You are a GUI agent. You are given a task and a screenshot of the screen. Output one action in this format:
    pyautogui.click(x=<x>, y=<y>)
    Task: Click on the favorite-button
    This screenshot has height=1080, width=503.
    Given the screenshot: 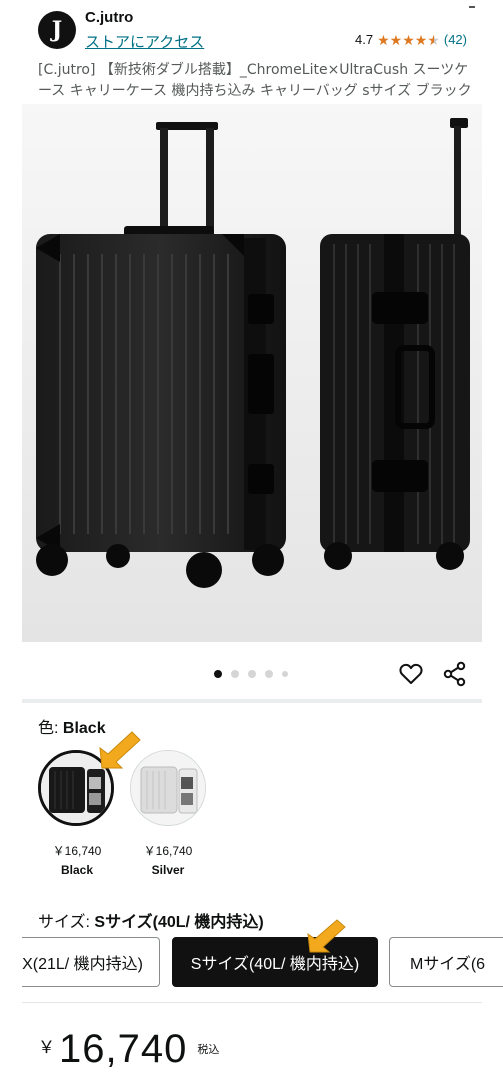 What is the action you would take?
    pyautogui.click(x=411, y=674)
    